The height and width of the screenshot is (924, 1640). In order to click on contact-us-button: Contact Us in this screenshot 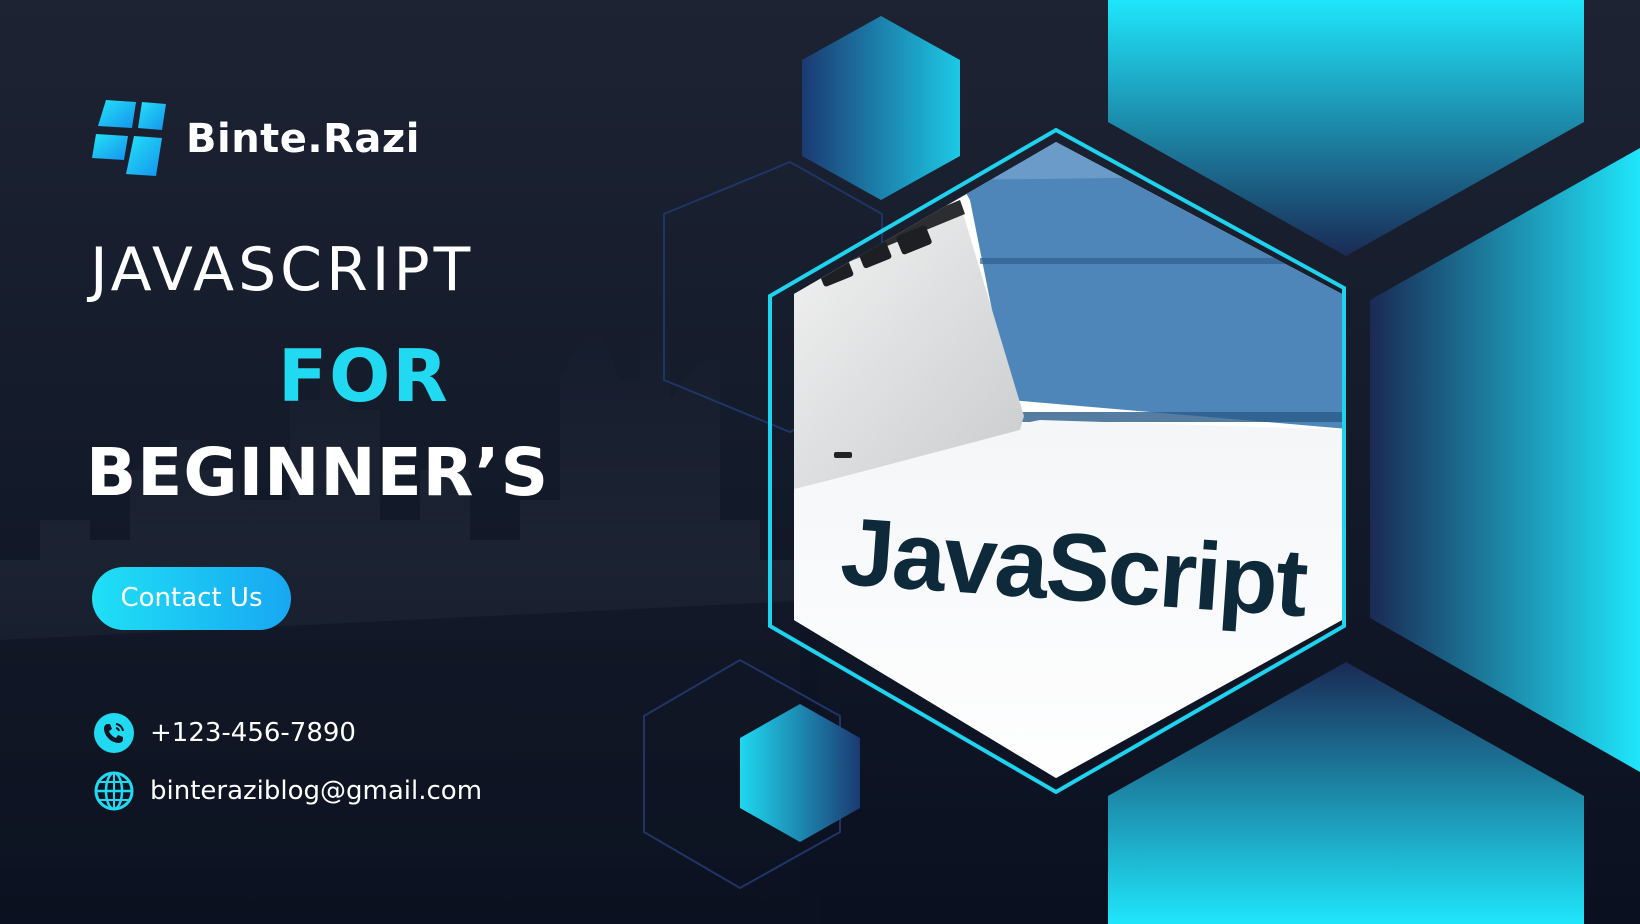, I will do `click(191, 598)`.